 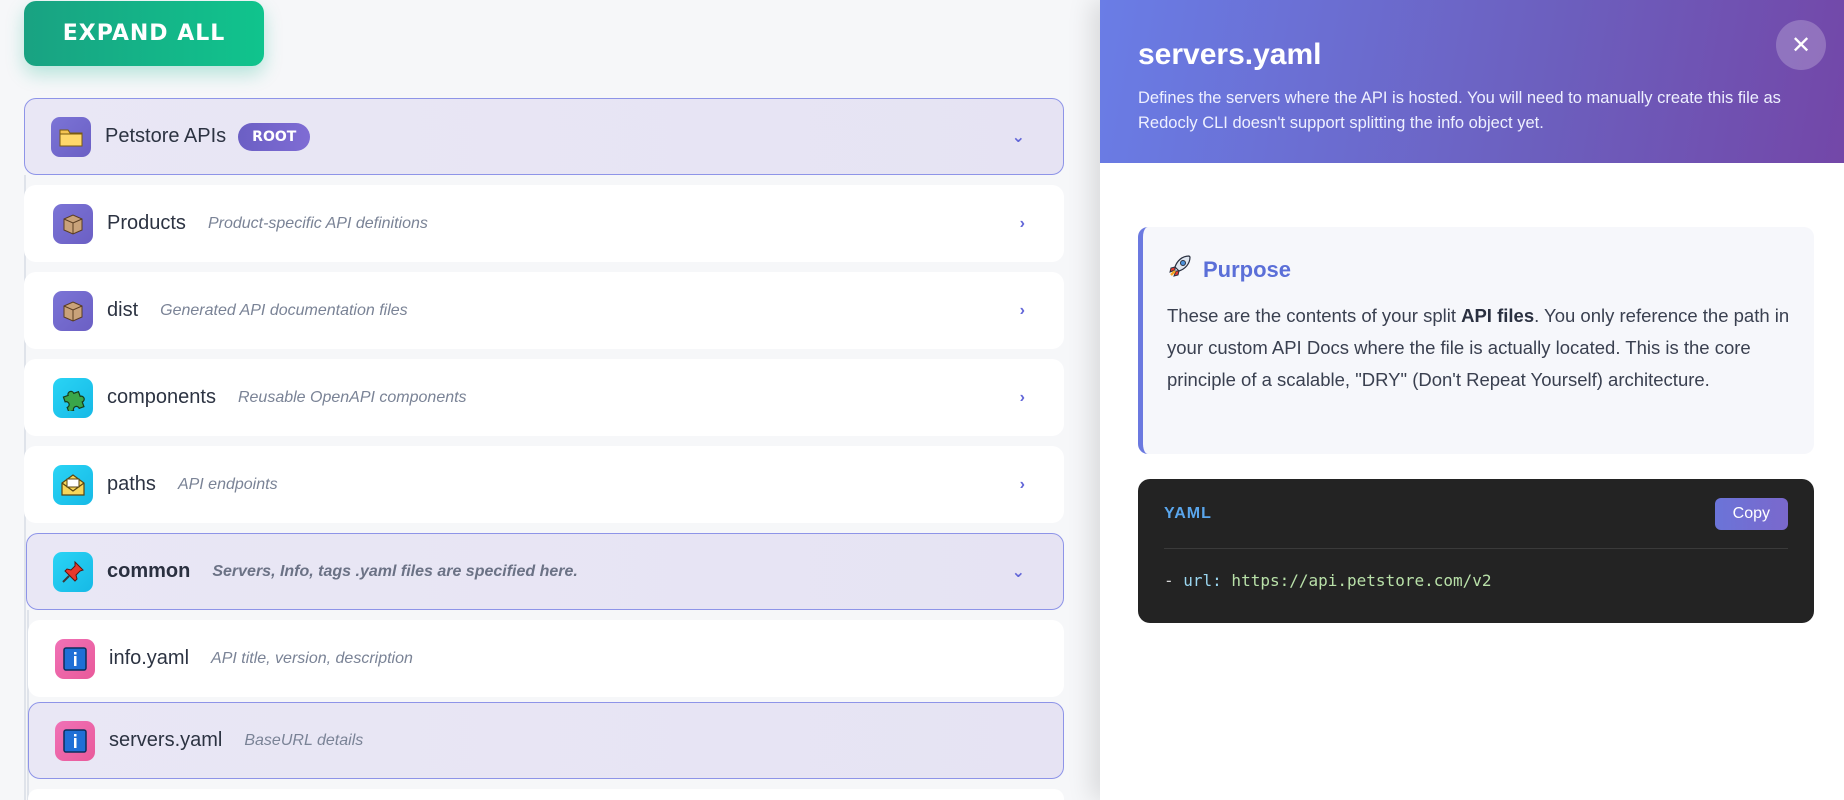 What do you see at coordinates (544, 136) in the screenshot?
I see `tree-root-row: Petstore APIs ROOT ⌄` at bounding box center [544, 136].